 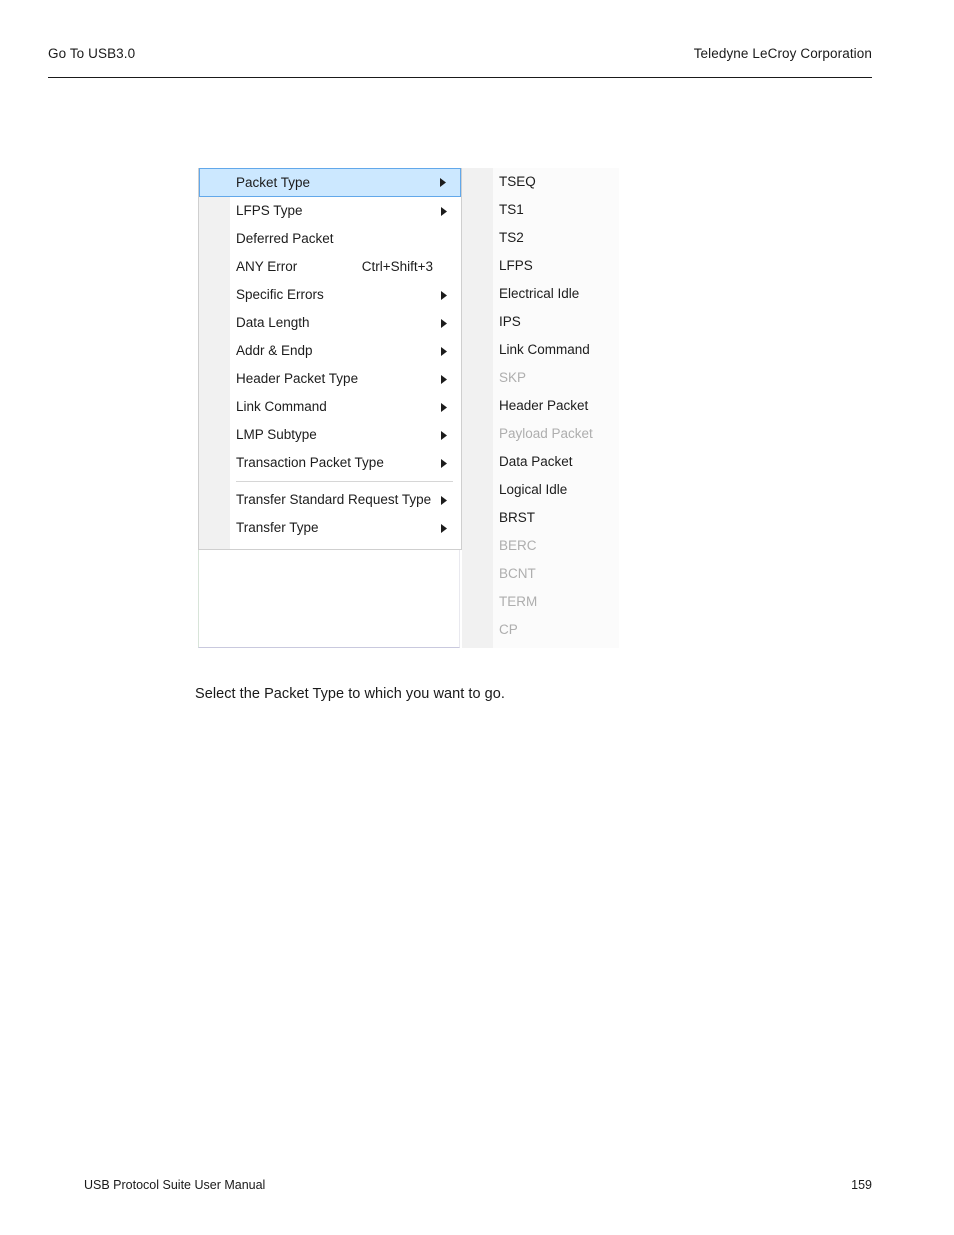 I want to click on submenu-item-label: TS2, so click(x=511, y=237).